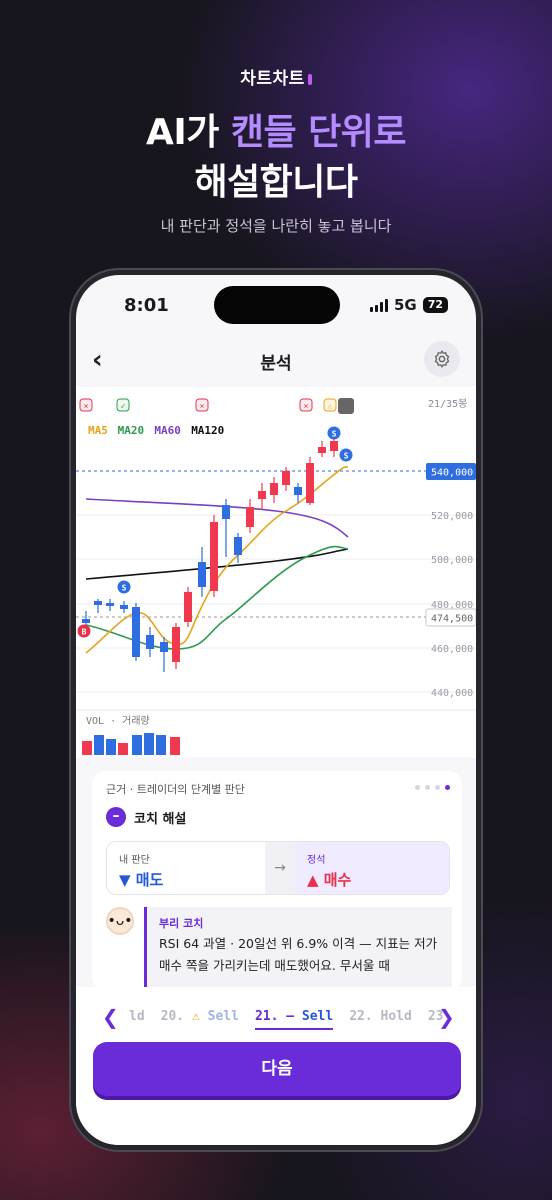 The image size is (552, 1200). Describe the element at coordinates (141, 872) in the screenshot. I see `my-decision: 내 판단 ▼ 매도` at that location.